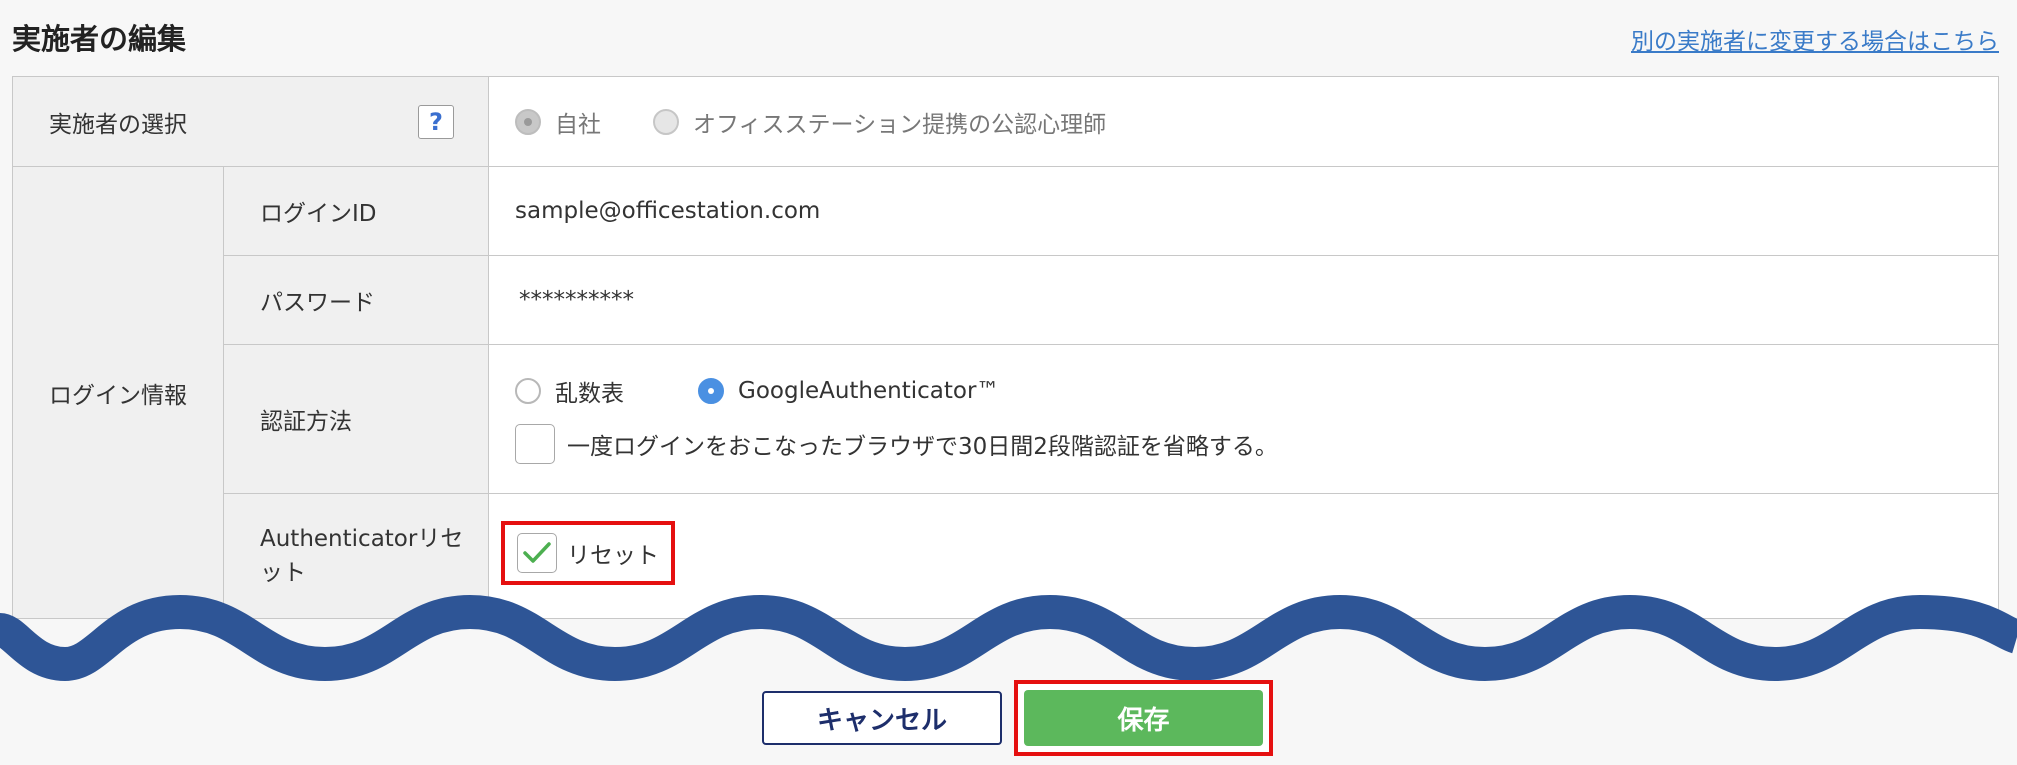 Image resolution: width=2017 pixels, height=765 pixels. I want to click on radio-partner-psychologist, so click(666, 121).